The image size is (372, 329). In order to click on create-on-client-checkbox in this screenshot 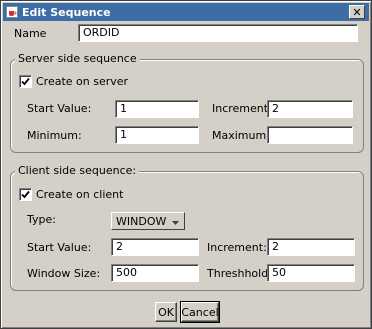, I will do `click(25, 194)`.